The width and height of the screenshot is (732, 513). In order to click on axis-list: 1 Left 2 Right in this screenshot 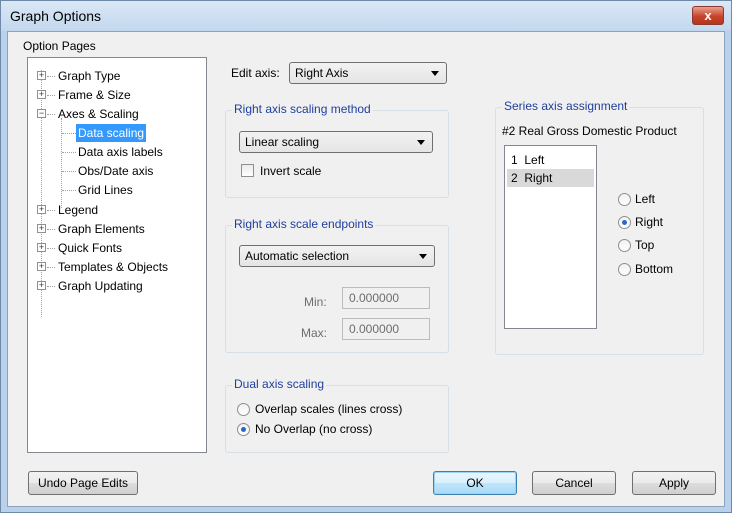, I will do `click(550, 237)`.